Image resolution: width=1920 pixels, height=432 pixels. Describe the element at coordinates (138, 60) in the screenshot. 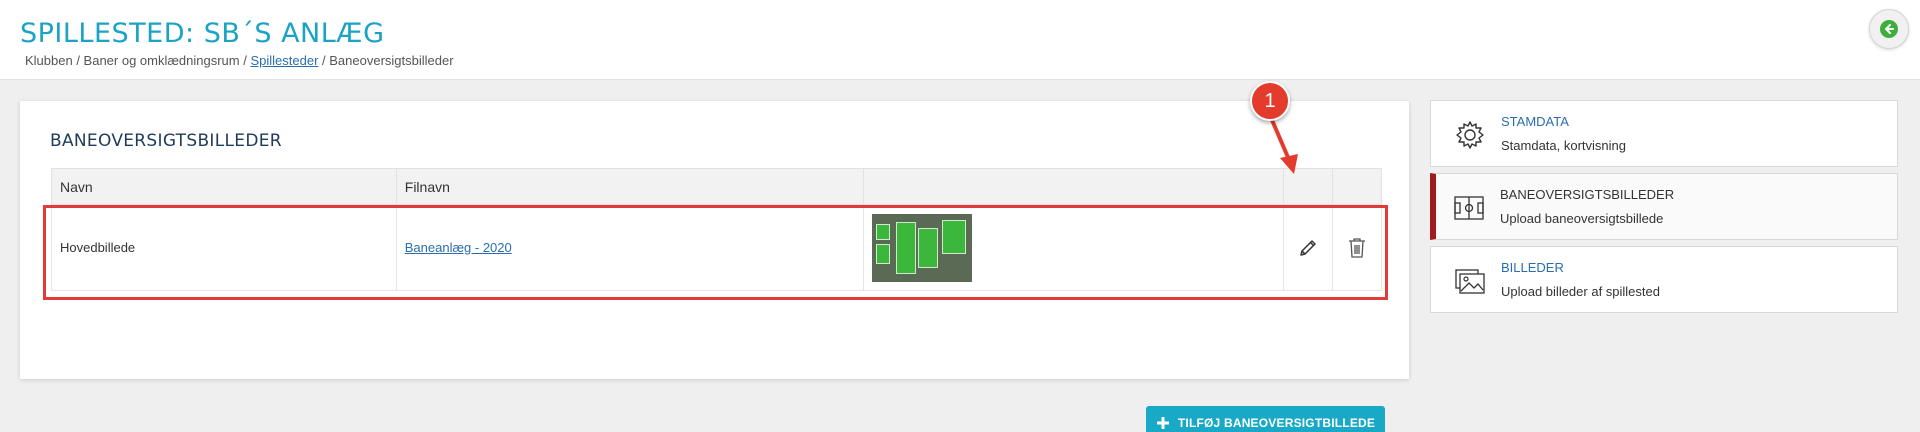

I see `breadcrumb-prefix: Klubben / Baner og omklædningsrum /` at that location.